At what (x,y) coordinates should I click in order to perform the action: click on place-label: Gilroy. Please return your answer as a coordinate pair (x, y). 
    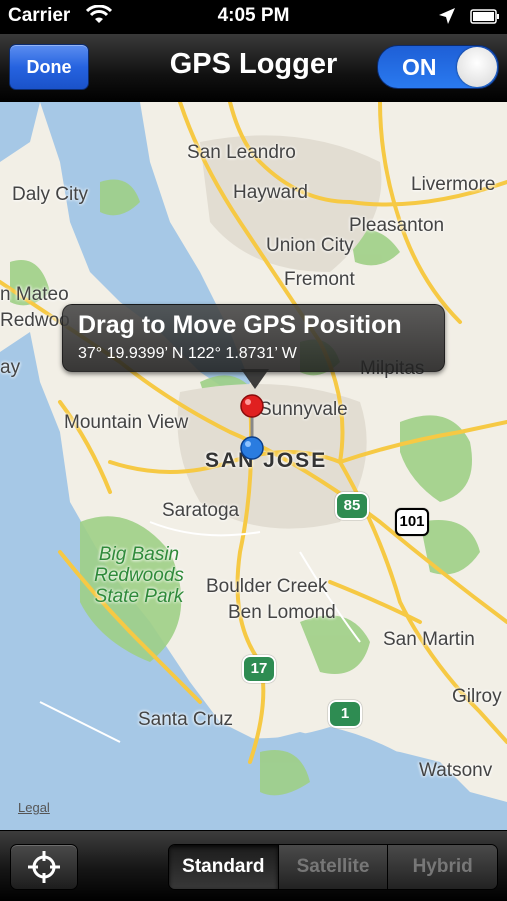
    Looking at the image, I should click on (477, 696).